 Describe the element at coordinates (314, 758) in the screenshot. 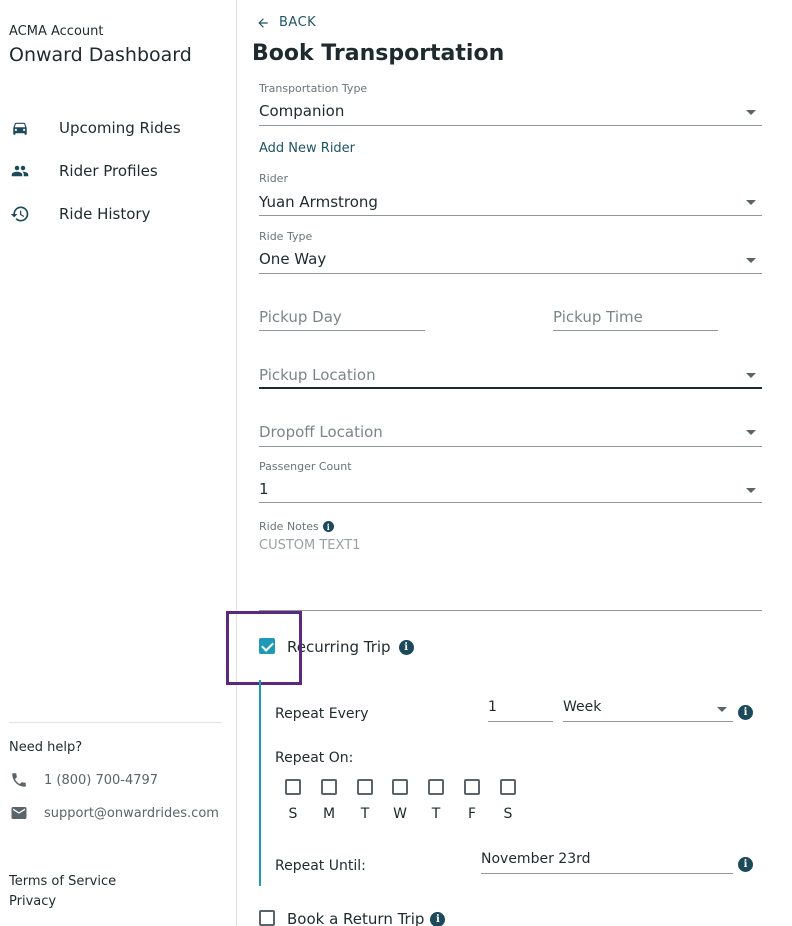

I see `repeat-on-label: Repeat On:` at that location.